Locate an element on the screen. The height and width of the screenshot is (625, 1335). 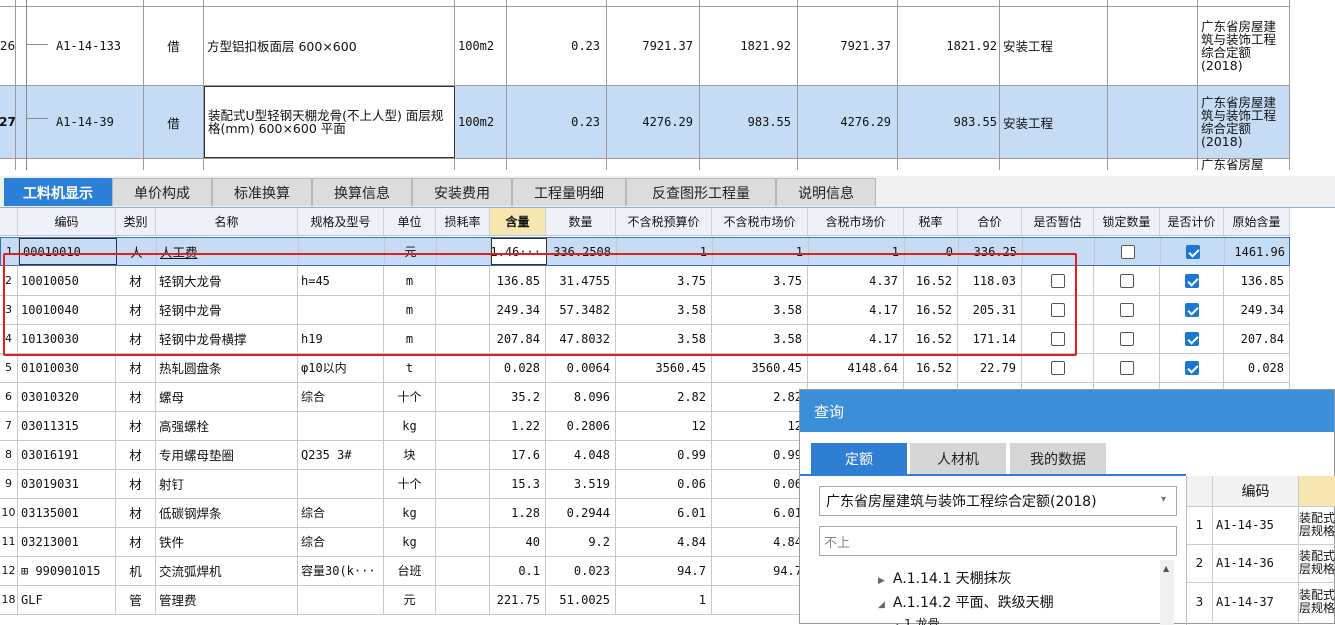
resource-name: 轻钢中龙骨 is located at coordinates (227, 309).